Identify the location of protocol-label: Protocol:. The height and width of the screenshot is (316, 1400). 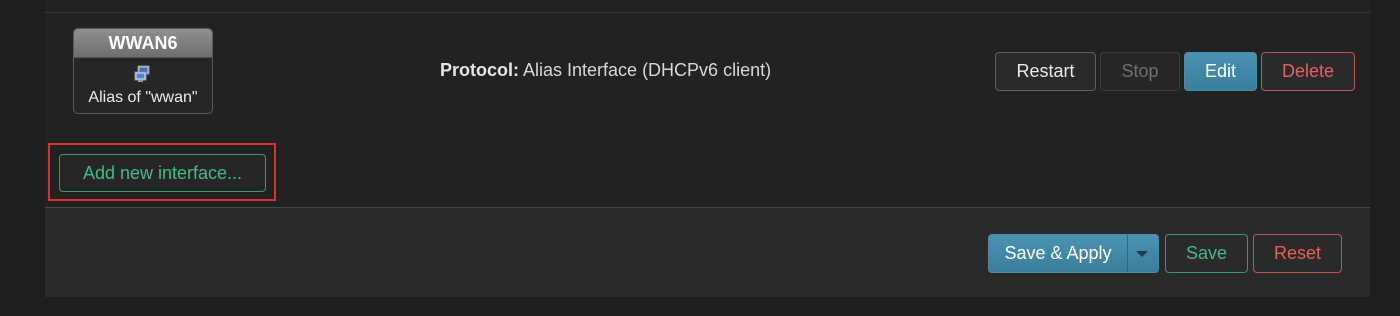
(479, 70).